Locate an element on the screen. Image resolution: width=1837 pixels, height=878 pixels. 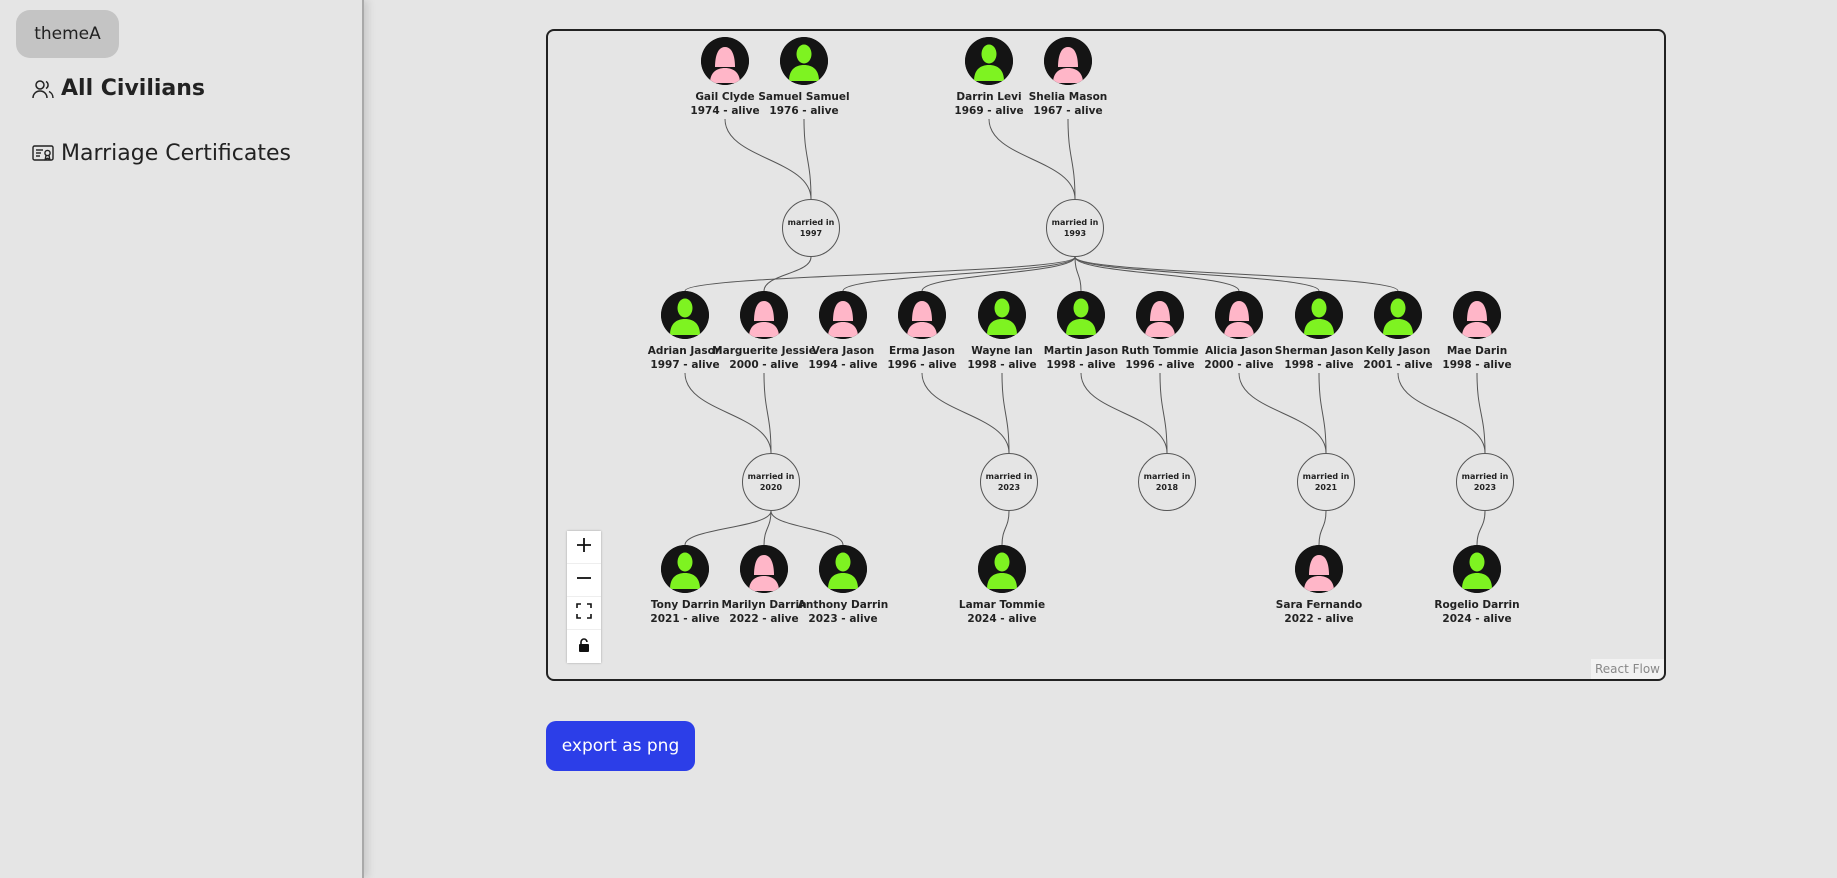
minus-icon is located at coordinates (584, 580).